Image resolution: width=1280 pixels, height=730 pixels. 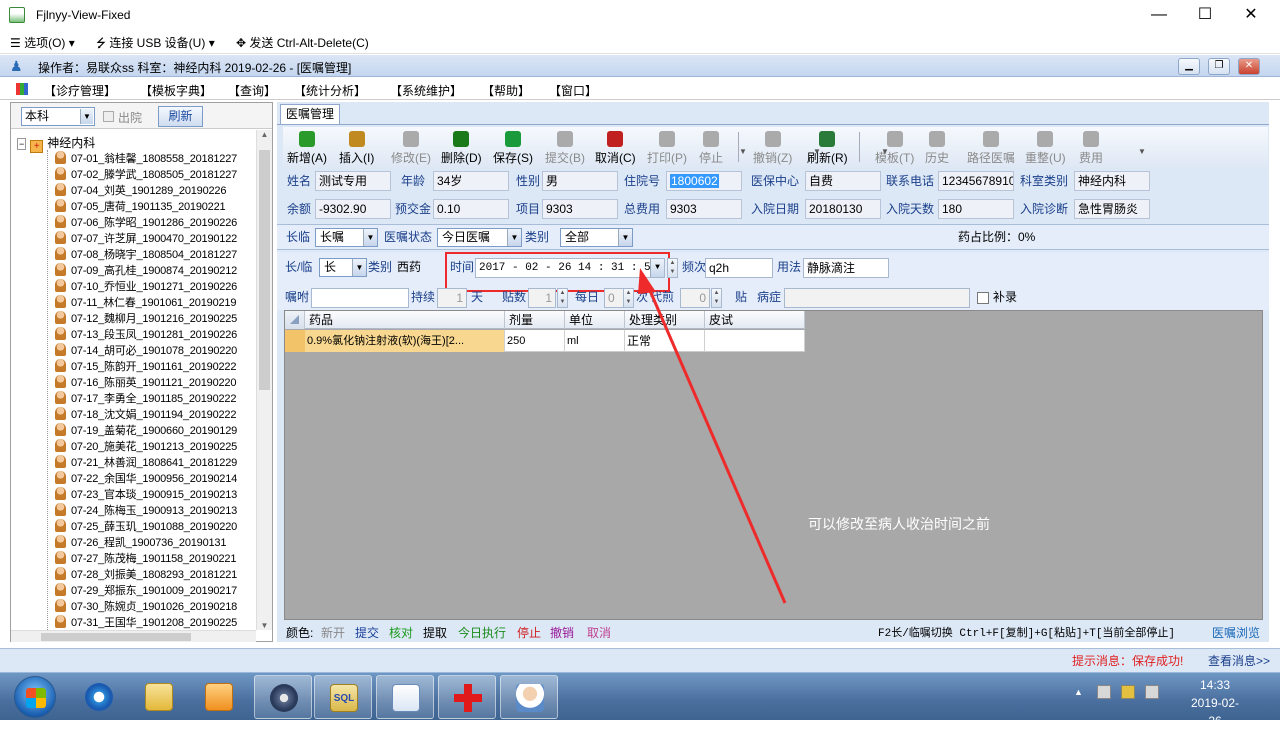 What do you see at coordinates (35, 697) in the screenshot?
I see `start-button` at bounding box center [35, 697].